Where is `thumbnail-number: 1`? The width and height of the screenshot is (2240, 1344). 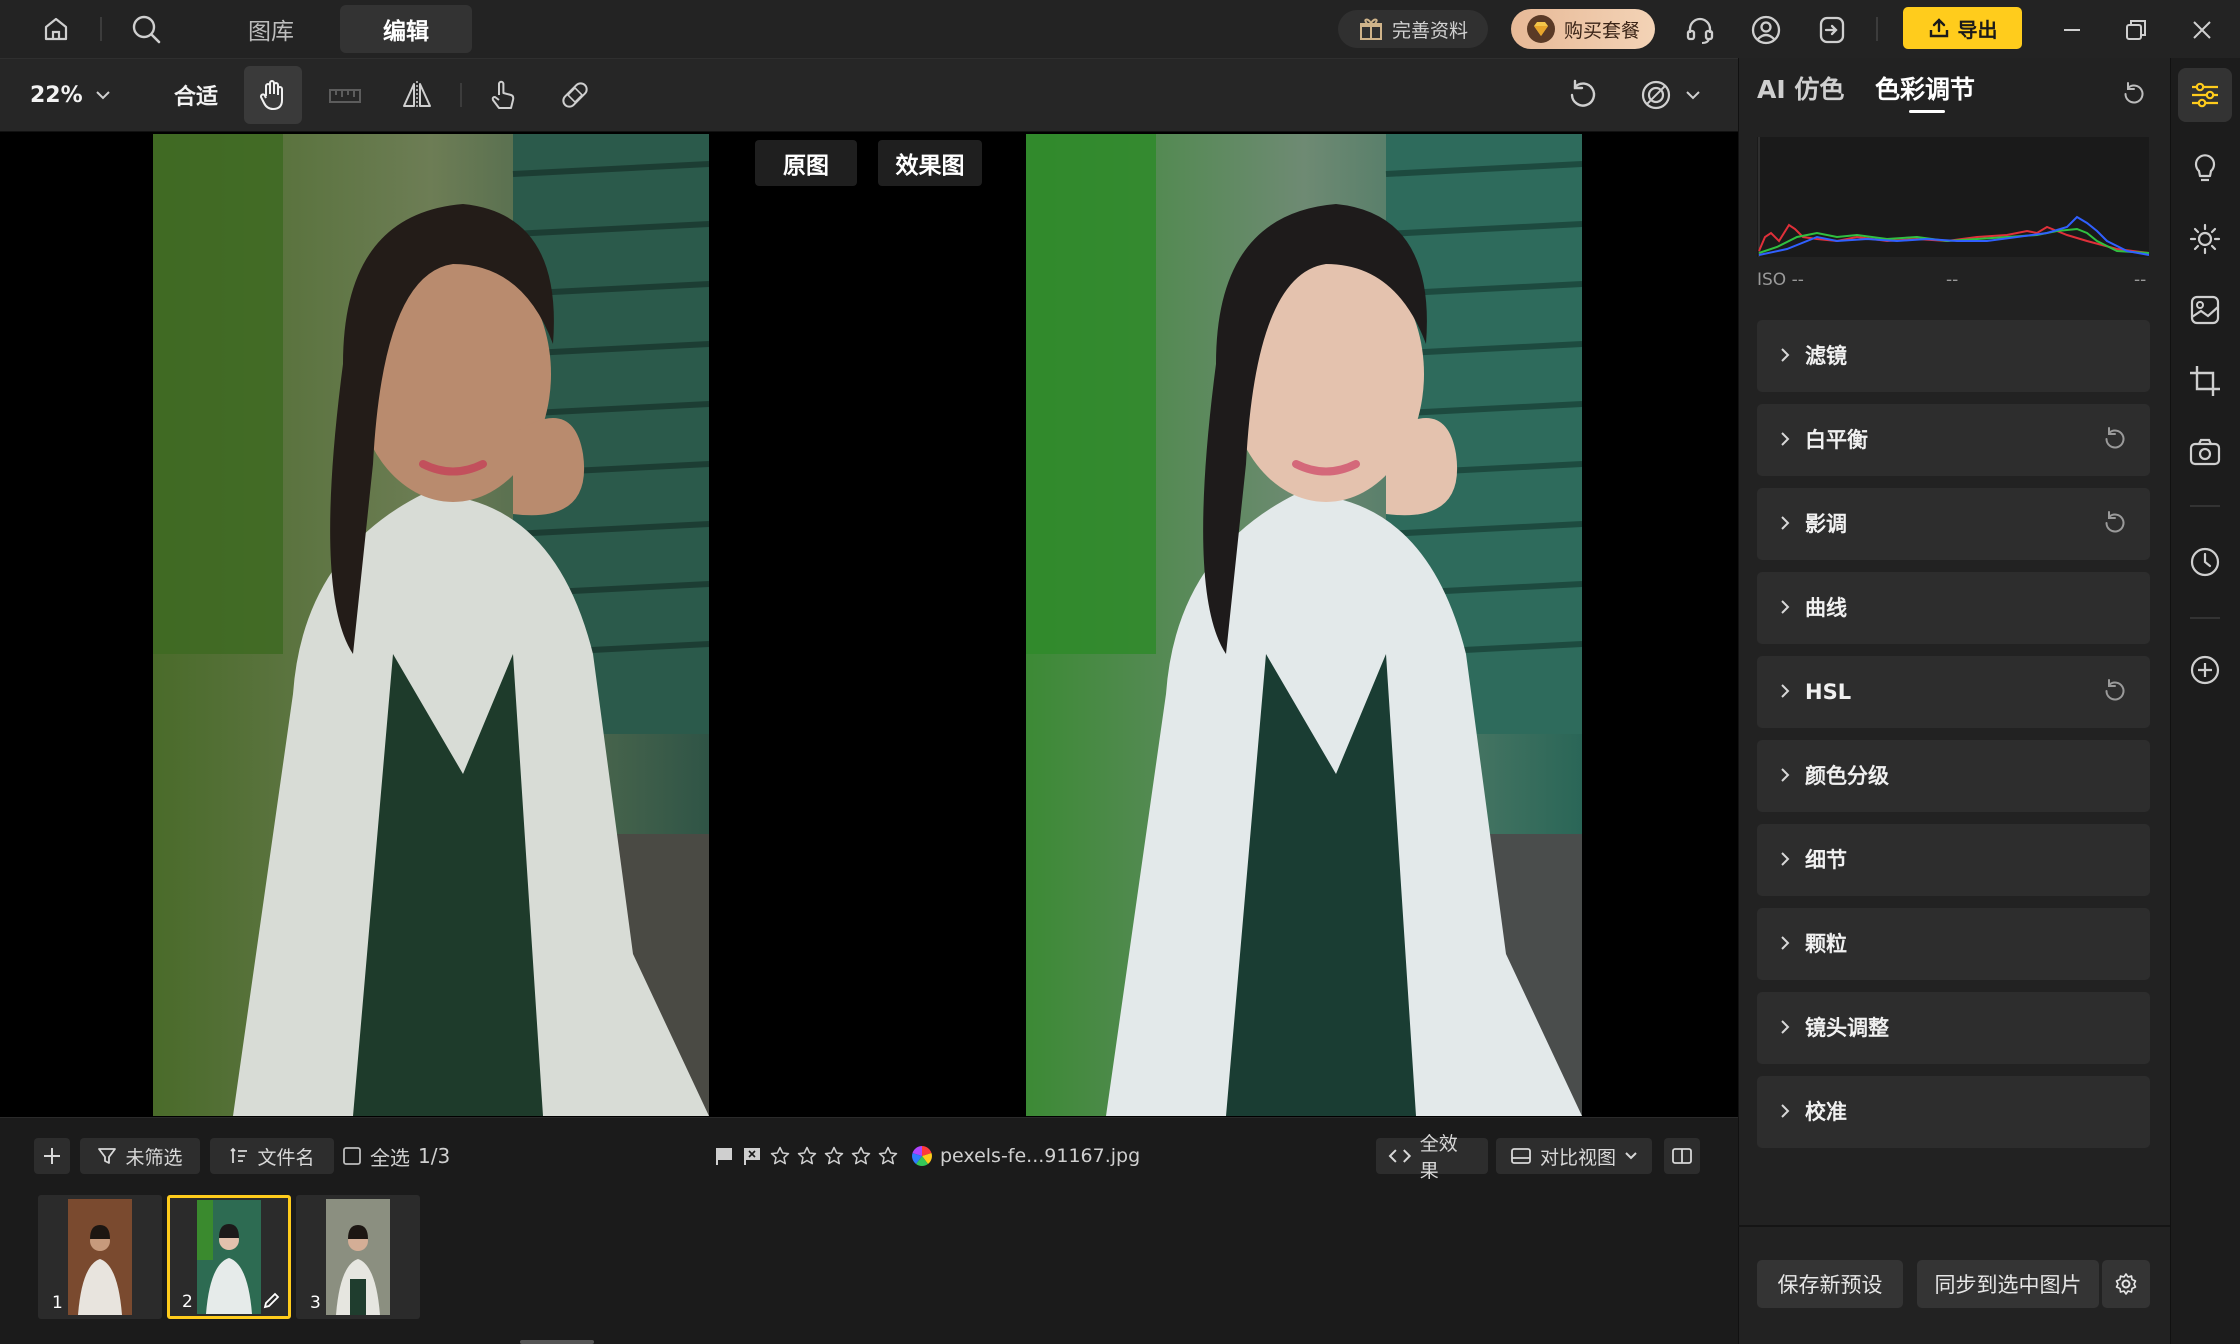 thumbnail-number: 1 is located at coordinates (57, 1303).